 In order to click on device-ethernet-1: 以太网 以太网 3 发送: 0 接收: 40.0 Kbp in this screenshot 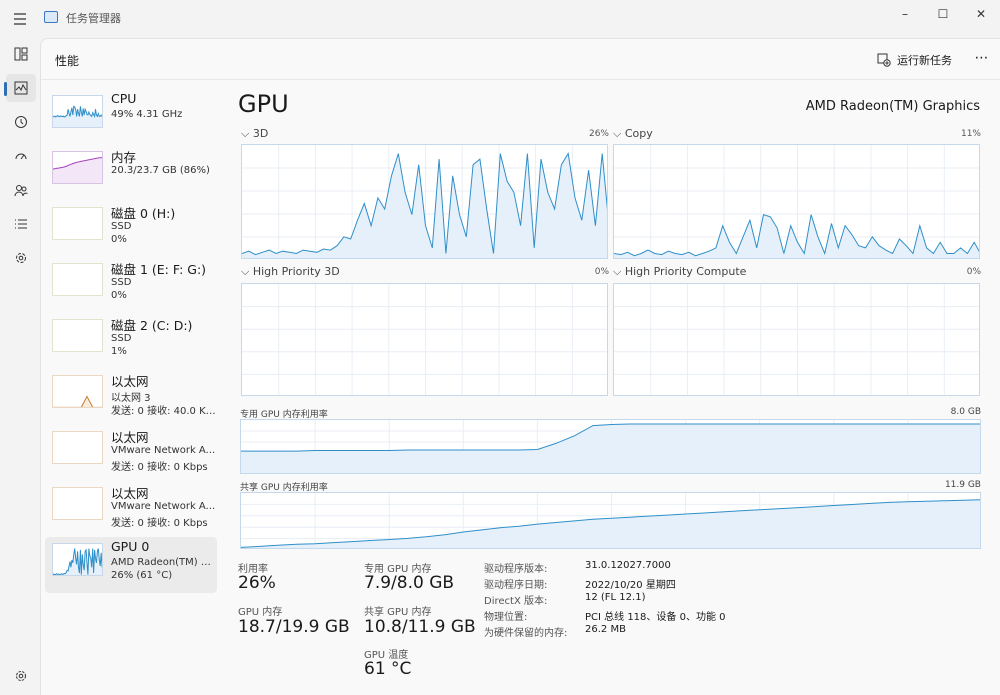, I will do `click(131, 397)`.